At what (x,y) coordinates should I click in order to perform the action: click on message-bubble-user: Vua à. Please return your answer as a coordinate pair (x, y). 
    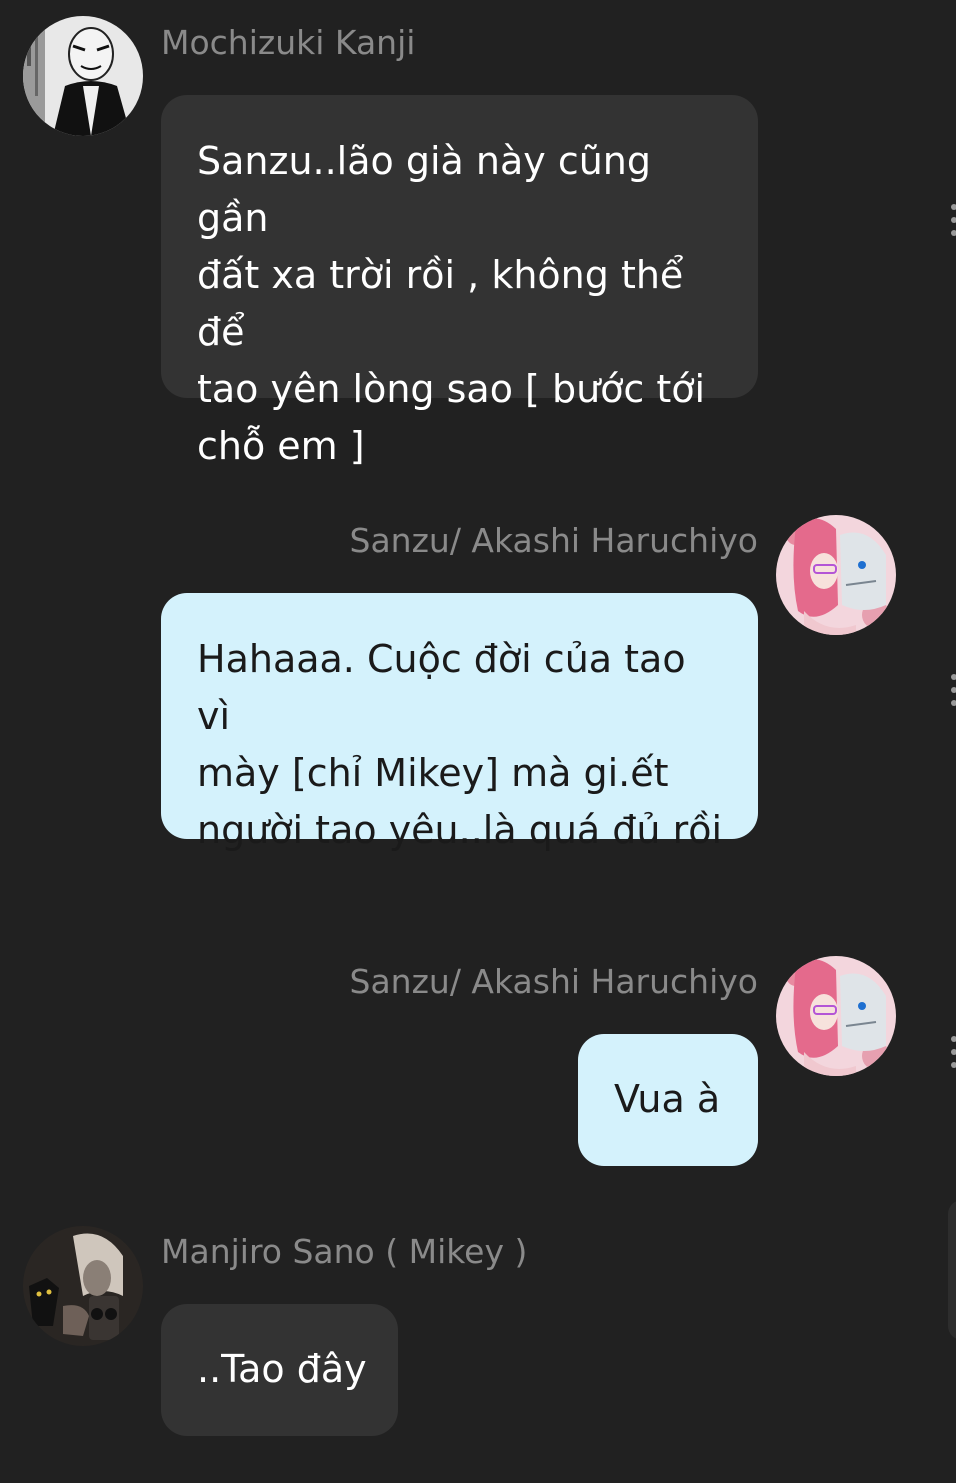
    Looking at the image, I should click on (668, 1100).